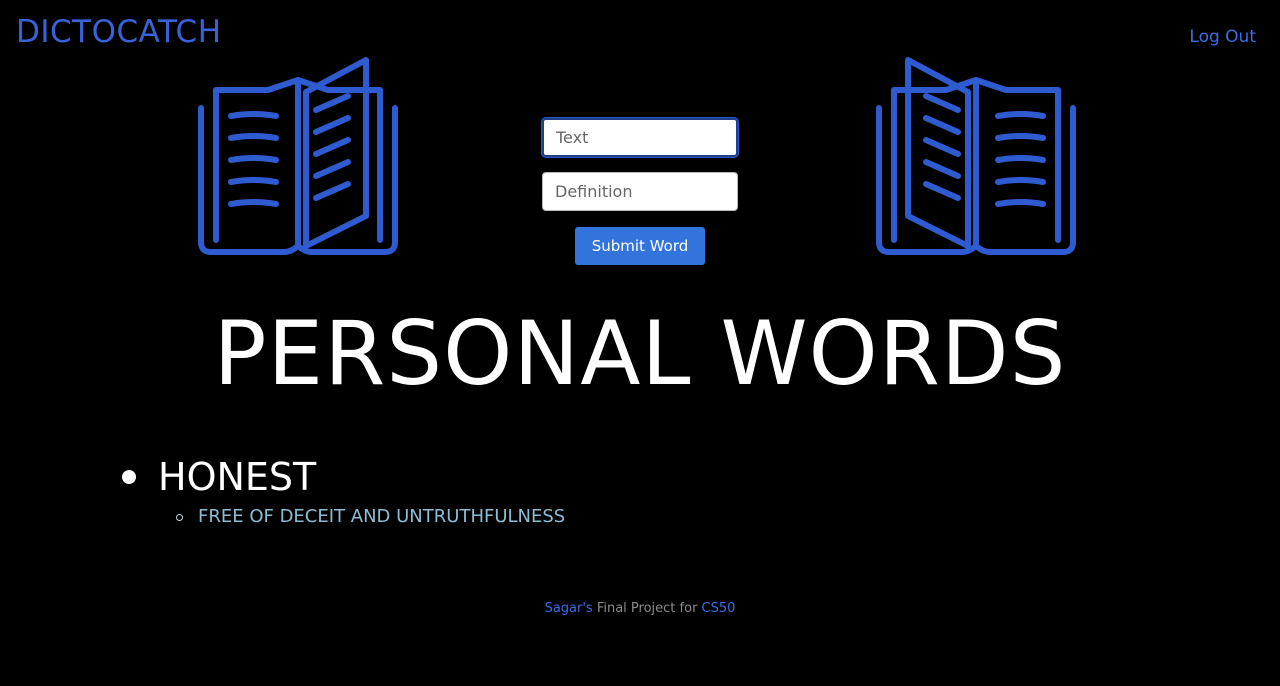  Describe the element at coordinates (129, 477) in the screenshot. I see `bullet-icon` at that location.